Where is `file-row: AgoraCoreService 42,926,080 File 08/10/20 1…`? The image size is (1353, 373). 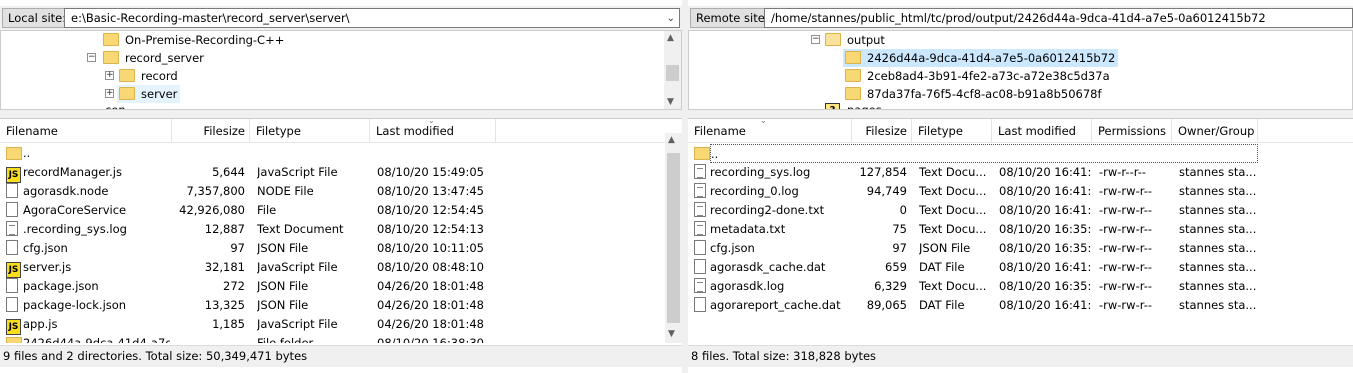 file-row: AgoraCoreService 42,926,080 File 08/10/20 1… is located at coordinates (341, 210).